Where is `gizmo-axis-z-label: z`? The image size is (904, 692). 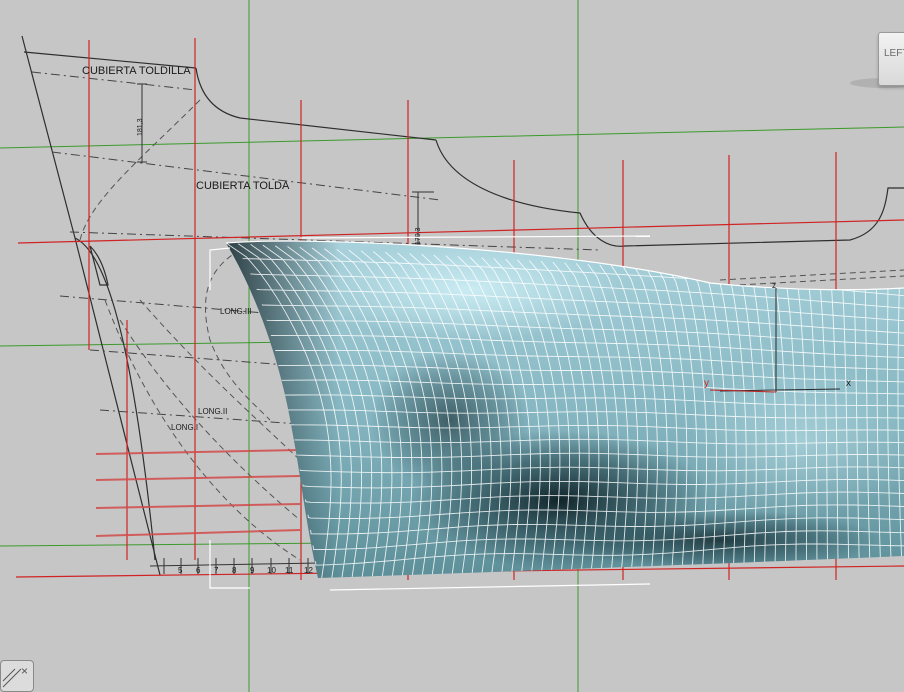 gizmo-axis-z-label: z is located at coordinates (774, 285).